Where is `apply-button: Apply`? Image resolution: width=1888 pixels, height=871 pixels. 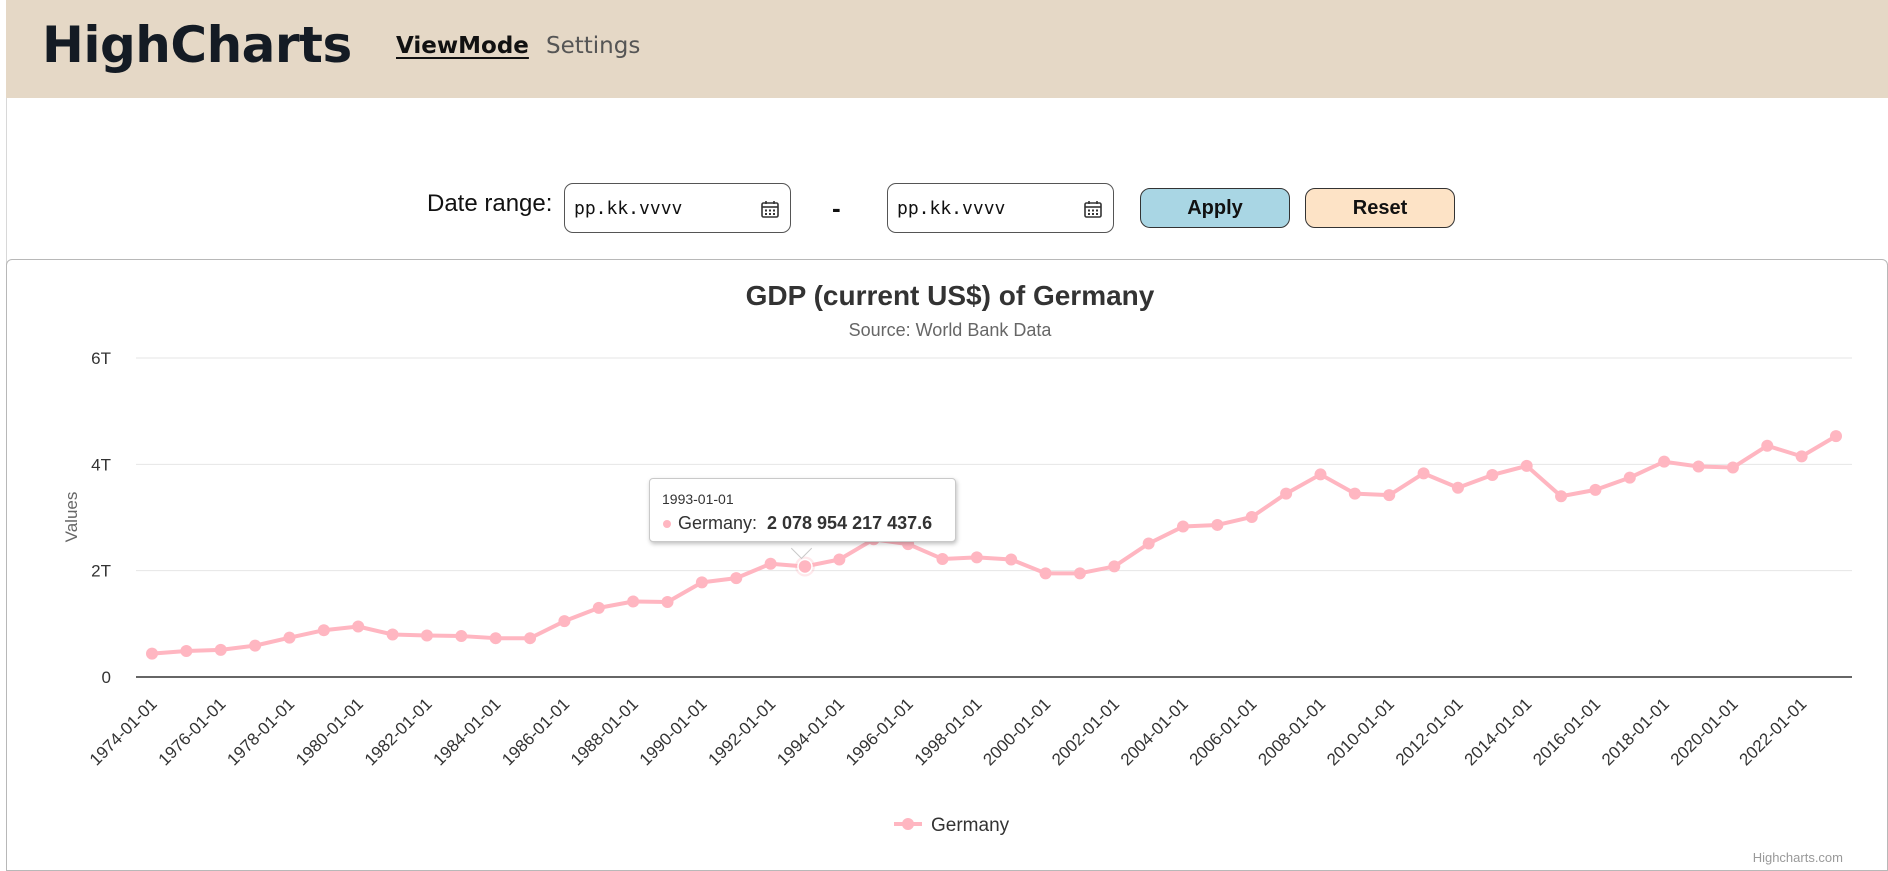 apply-button: Apply is located at coordinates (1215, 208).